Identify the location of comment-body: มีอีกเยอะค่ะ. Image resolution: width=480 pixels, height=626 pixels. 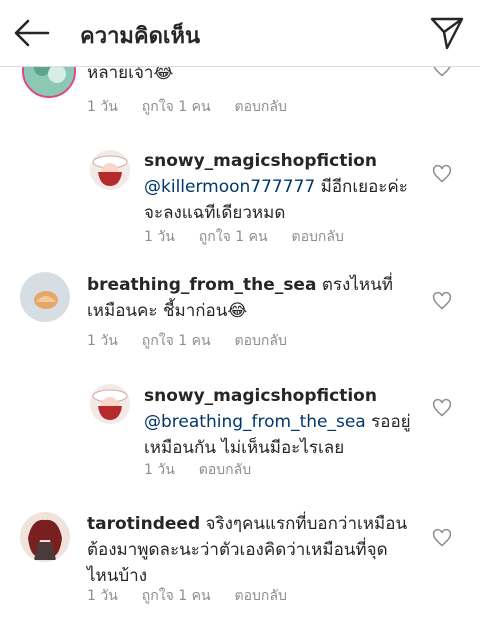
(361, 187).